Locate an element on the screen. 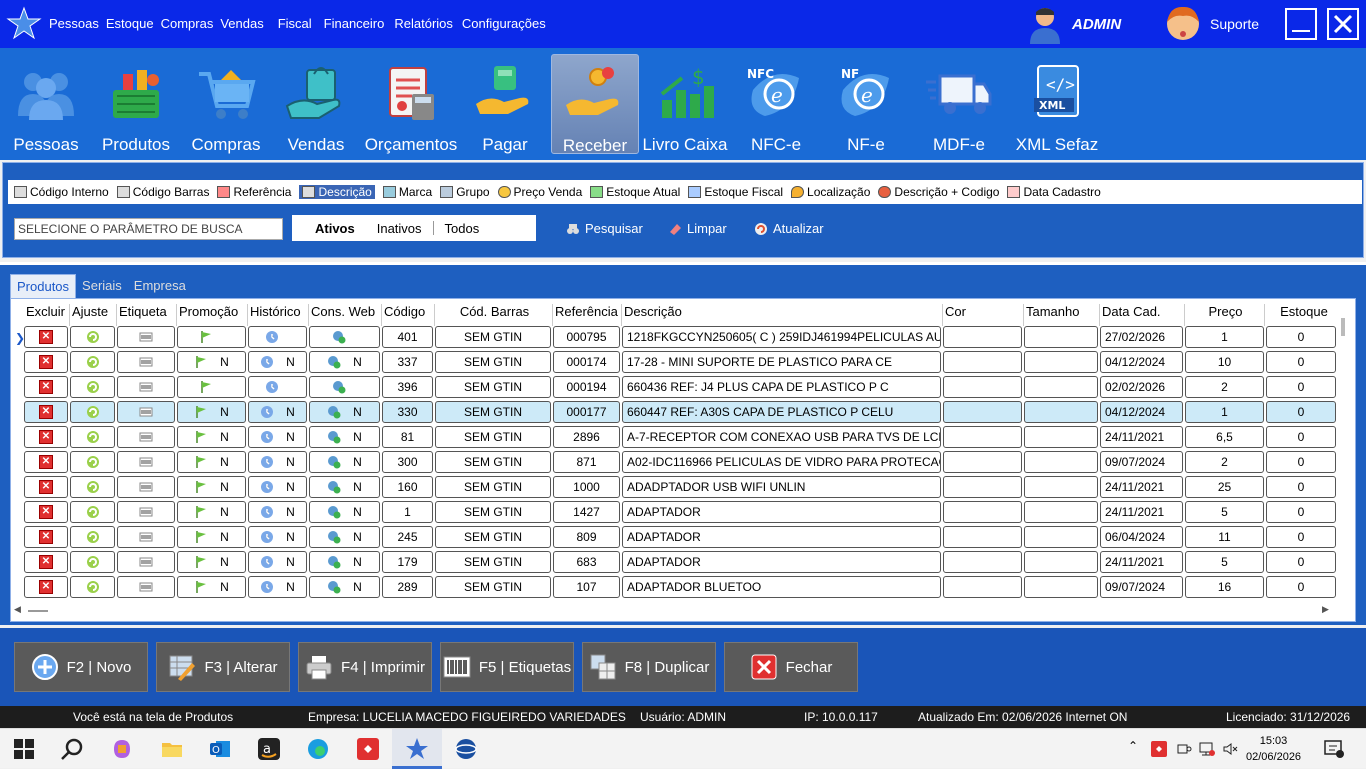 This screenshot has height=769, width=1366. minimize-button is located at coordinates (1301, 24).